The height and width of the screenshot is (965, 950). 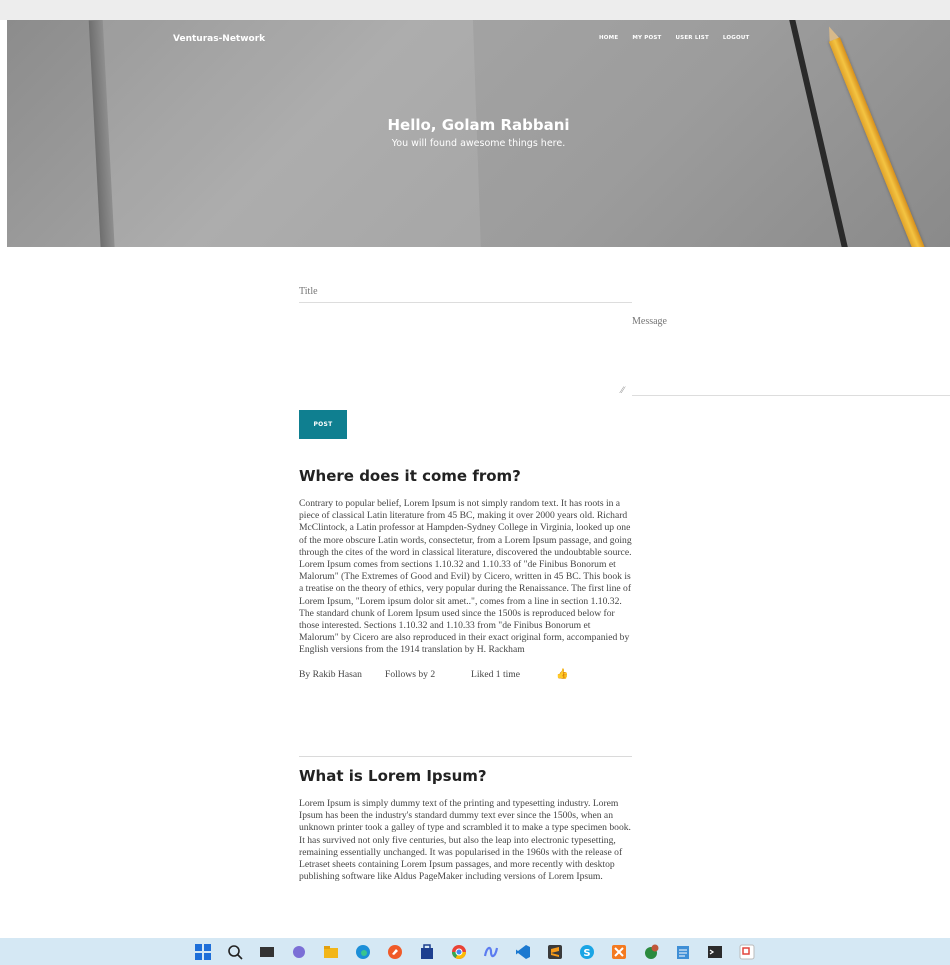 I want to click on post-title: What is Lorem Ipsum?, so click(x=393, y=776).